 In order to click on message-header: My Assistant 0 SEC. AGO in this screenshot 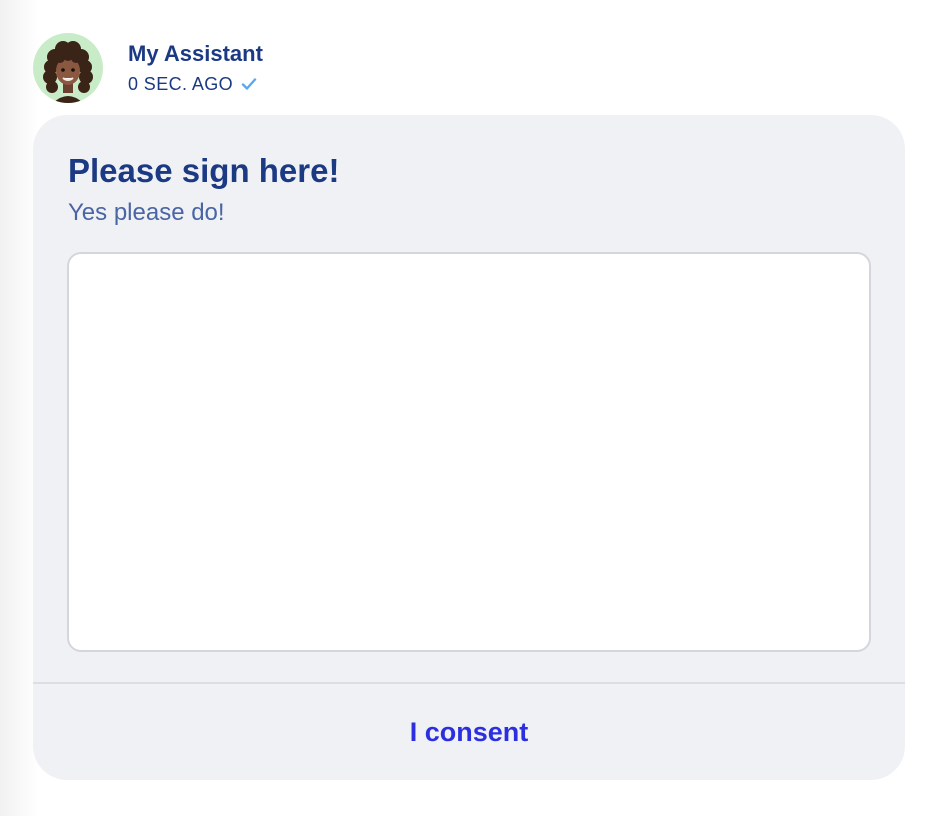, I will do `click(148, 68)`.